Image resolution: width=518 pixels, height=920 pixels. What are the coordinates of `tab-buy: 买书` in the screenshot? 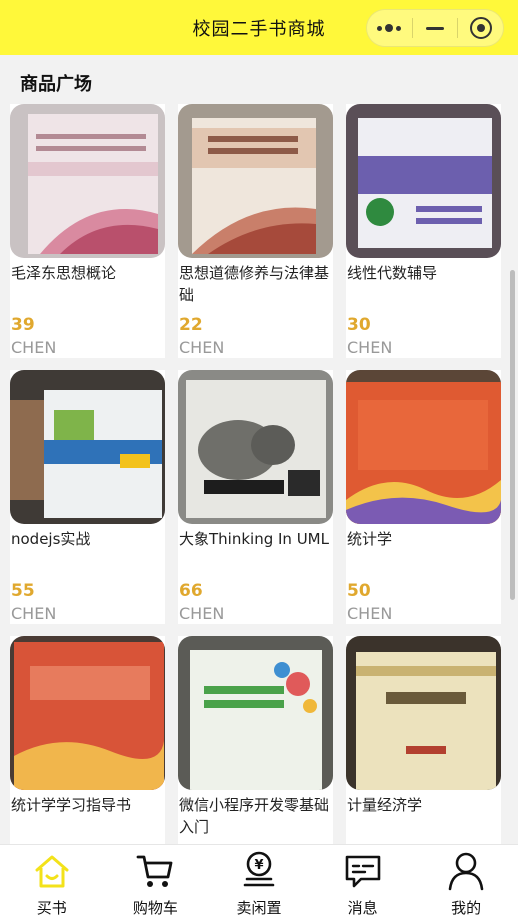 It's located at (52, 882).